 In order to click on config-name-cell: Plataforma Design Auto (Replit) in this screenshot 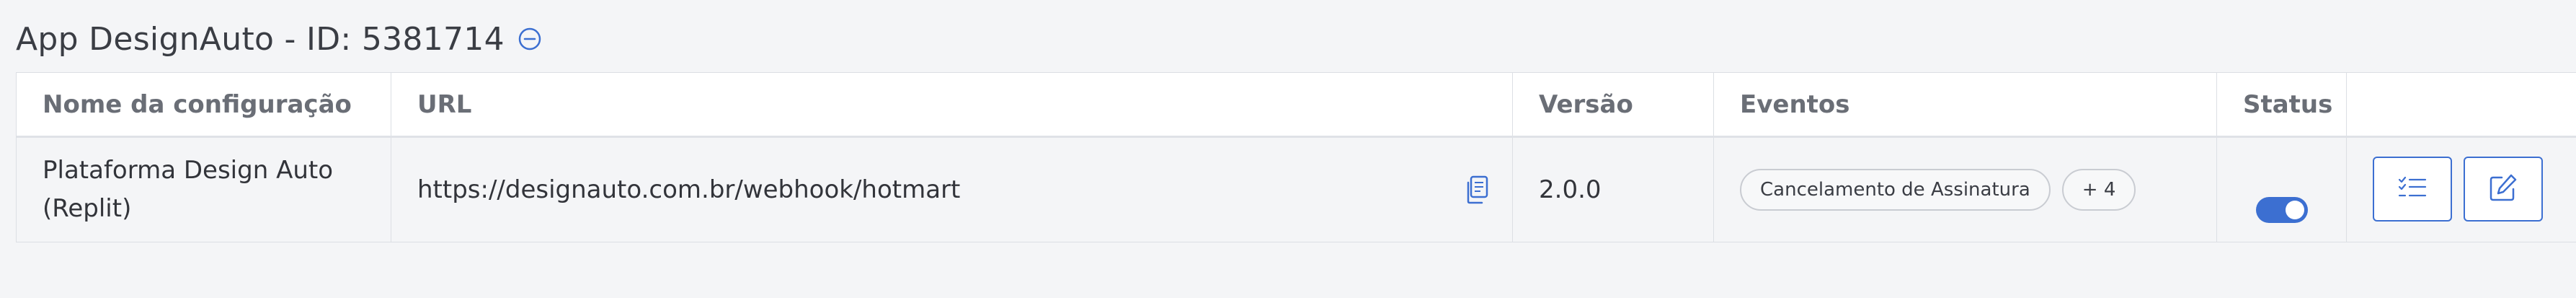, I will do `click(204, 190)`.